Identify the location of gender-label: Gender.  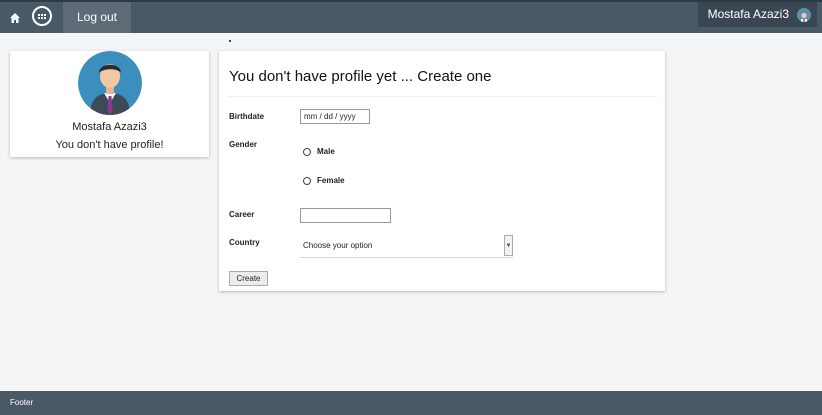
(243, 144).